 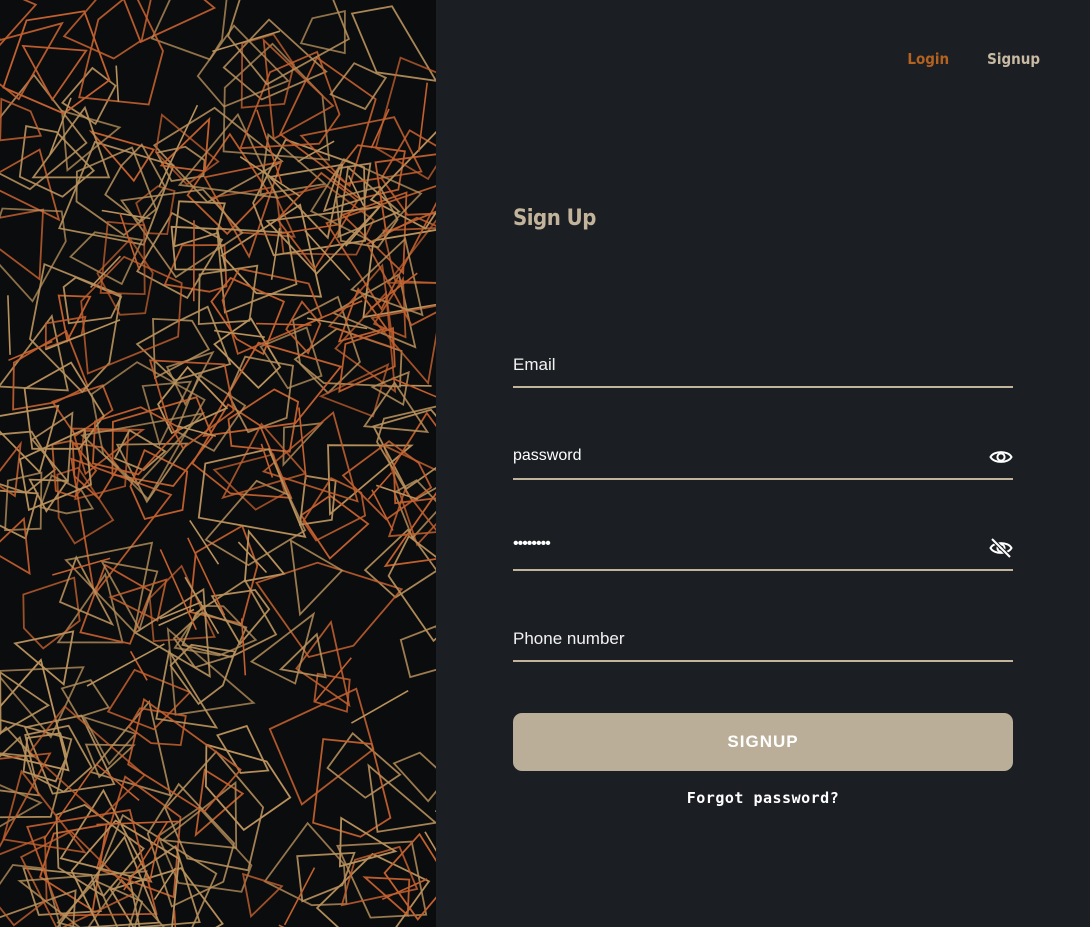 What do you see at coordinates (763, 459) in the screenshot?
I see `password-field-container: password` at bounding box center [763, 459].